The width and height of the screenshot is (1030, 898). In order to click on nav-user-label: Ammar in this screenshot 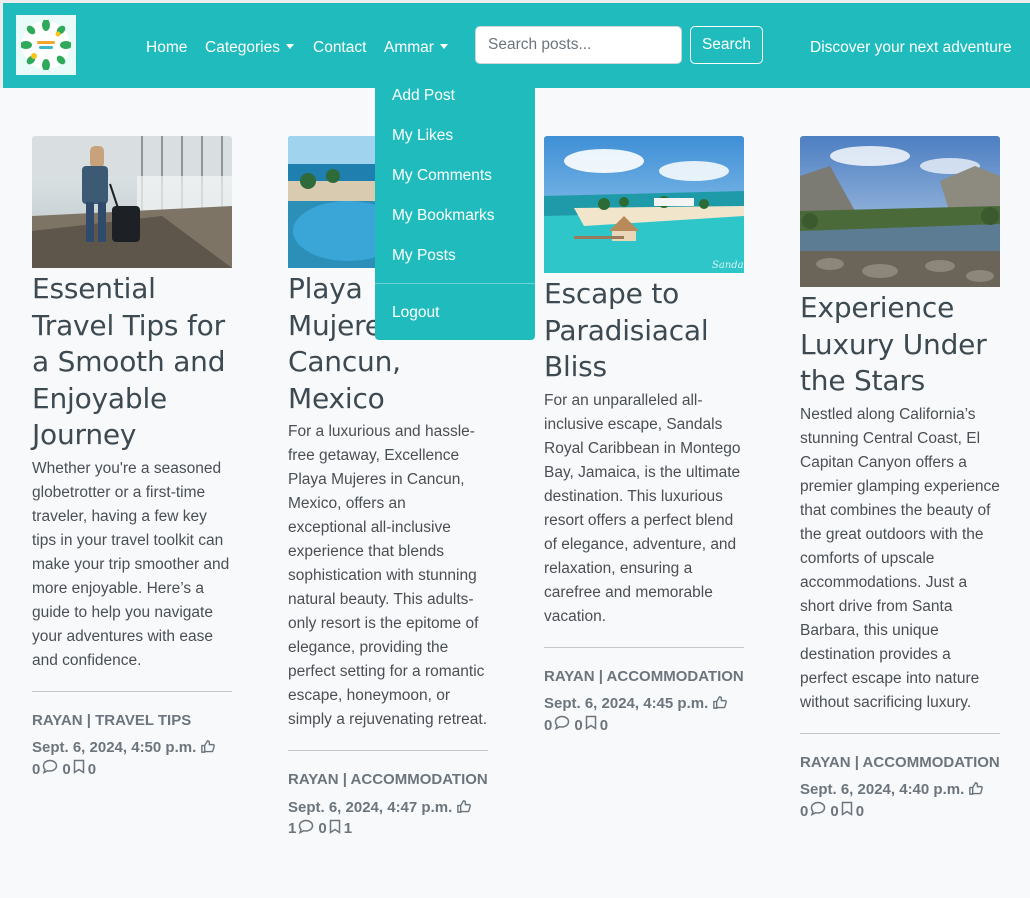, I will do `click(409, 47)`.